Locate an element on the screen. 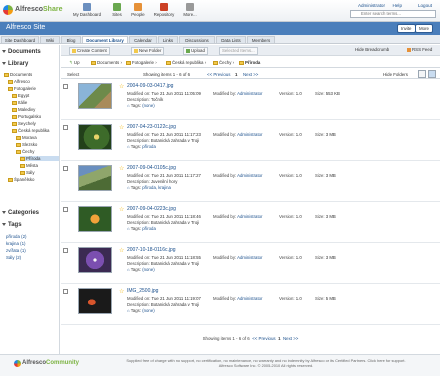  upload-button: Upload is located at coordinates (195, 51).